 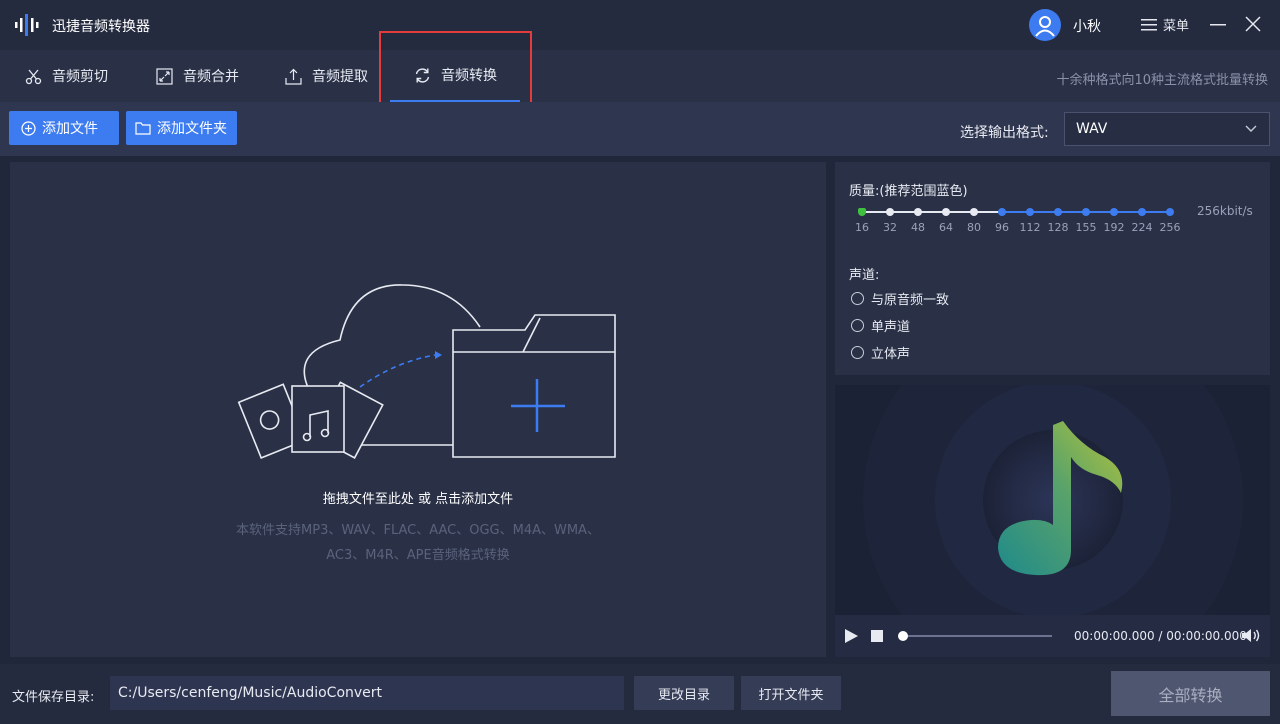 What do you see at coordinates (33, 76) in the screenshot?
I see `scissors-icon` at bounding box center [33, 76].